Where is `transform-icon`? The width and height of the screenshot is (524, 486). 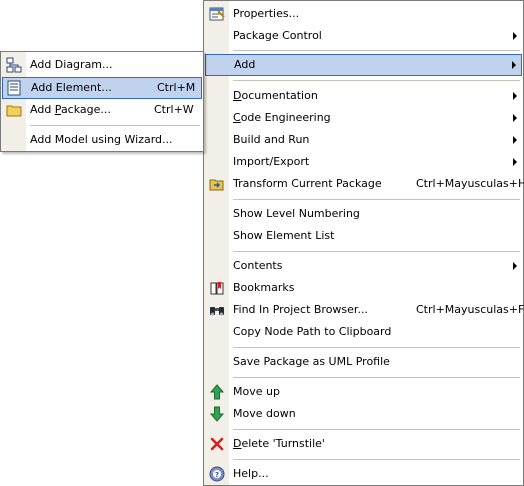
transform-icon is located at coordinates (217, 184).